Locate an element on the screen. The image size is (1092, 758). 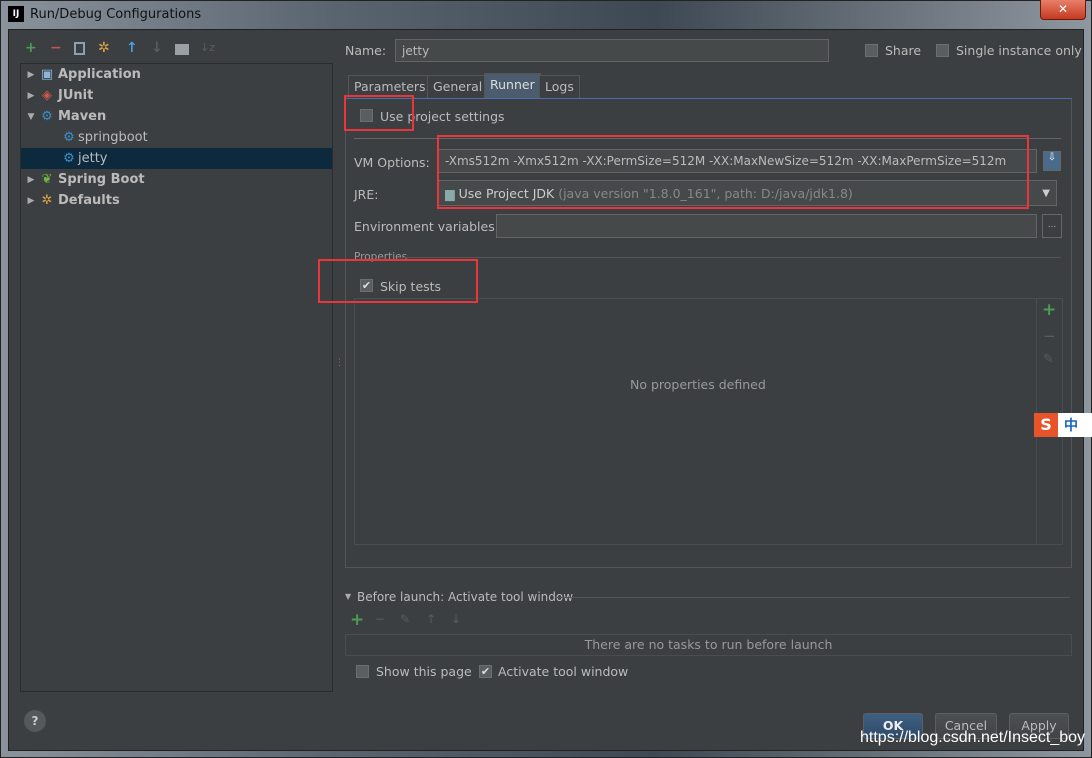
sogou-logo-icon: S is located at coordinates (1046, 425).